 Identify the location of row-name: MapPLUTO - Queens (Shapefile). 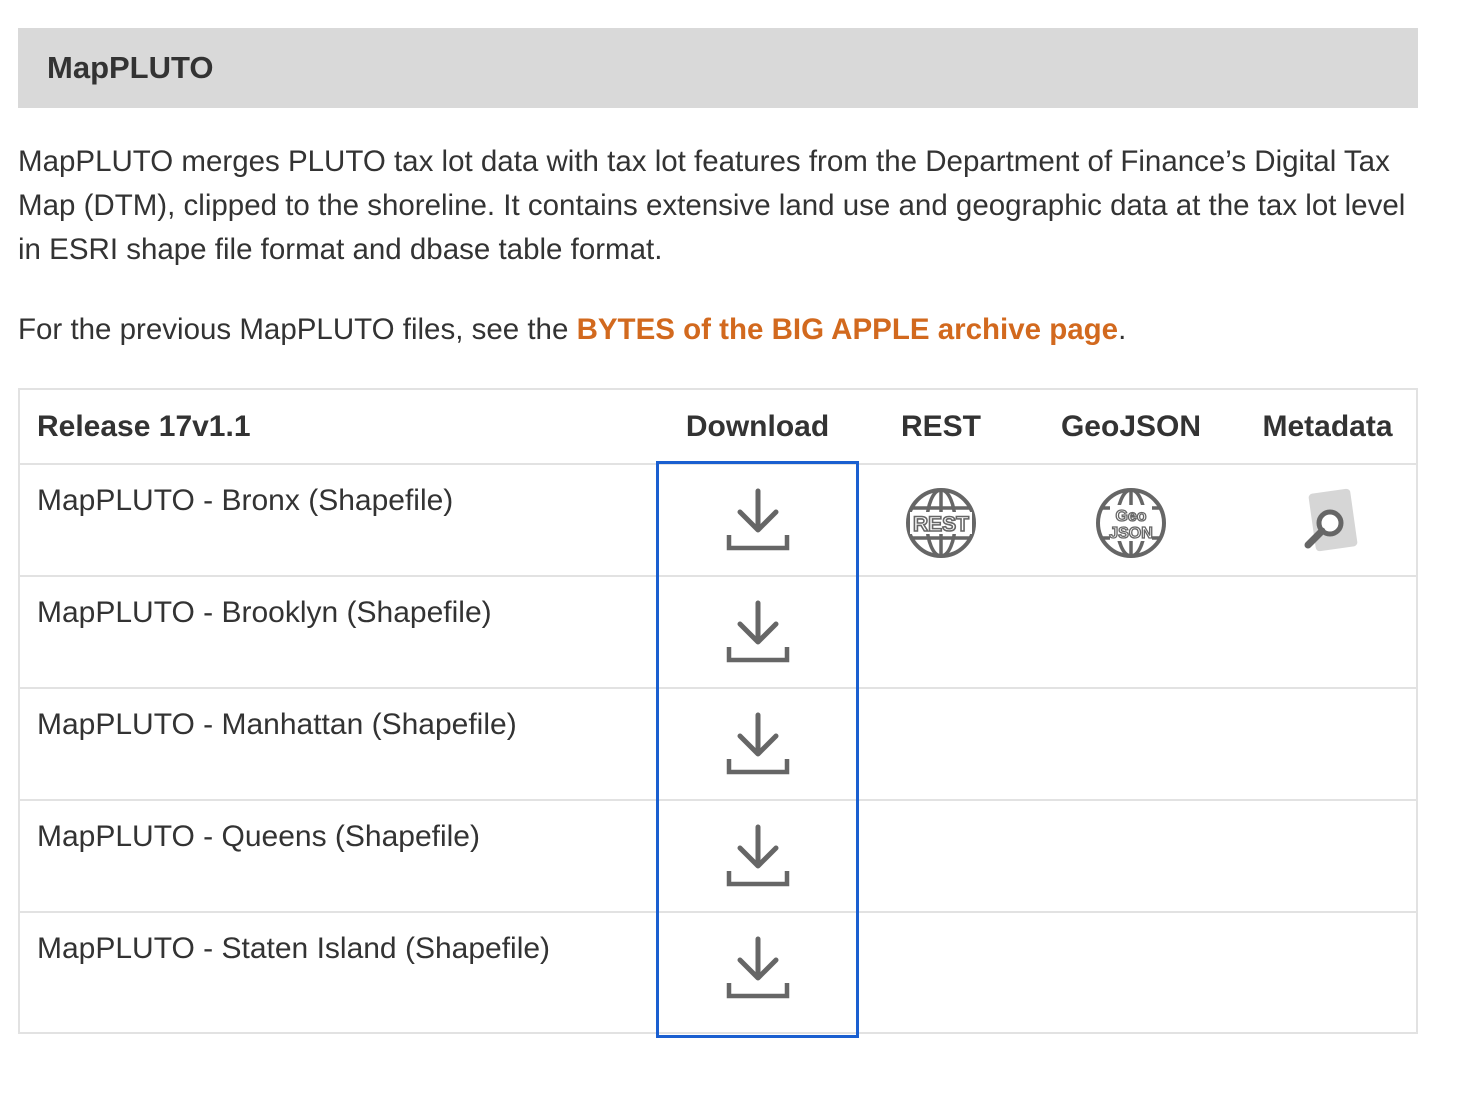
(338, 856).